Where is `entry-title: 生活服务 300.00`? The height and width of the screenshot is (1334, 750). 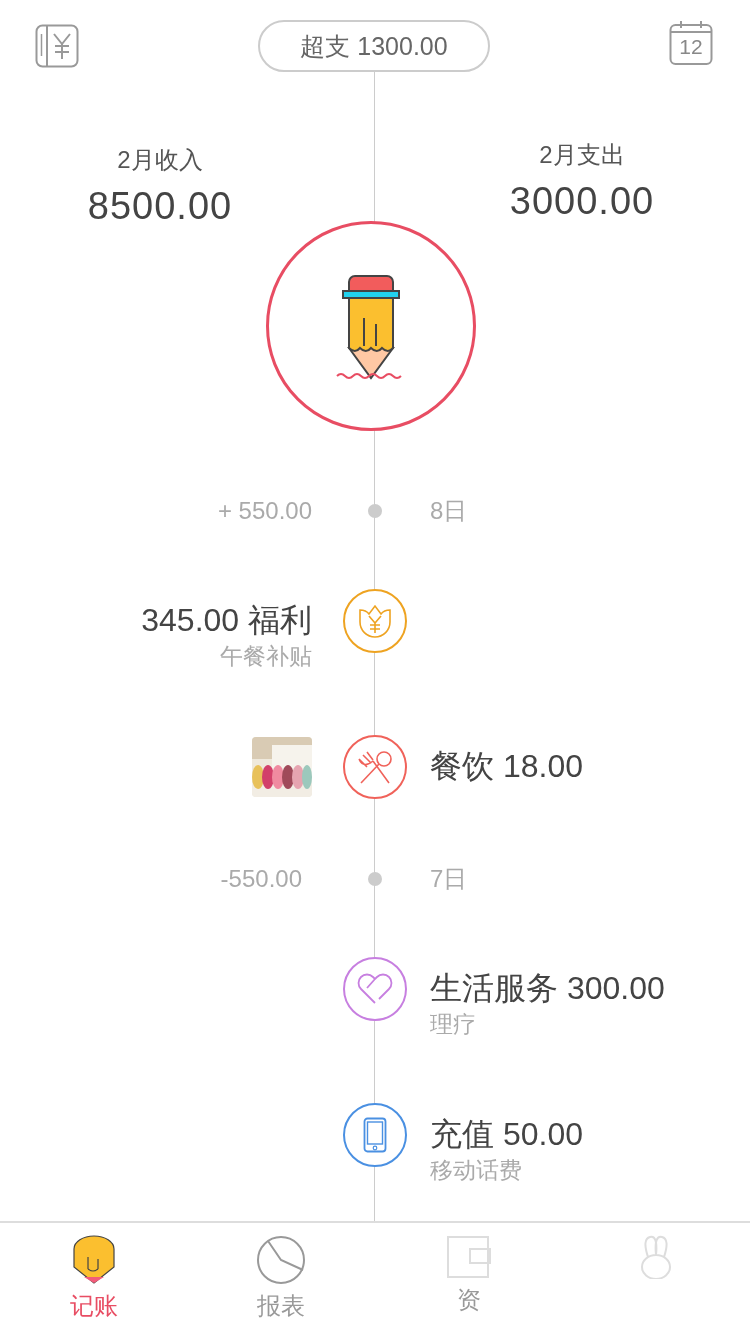
entry-title: 生活服务 300.00 is located at coordinates (547, 988).